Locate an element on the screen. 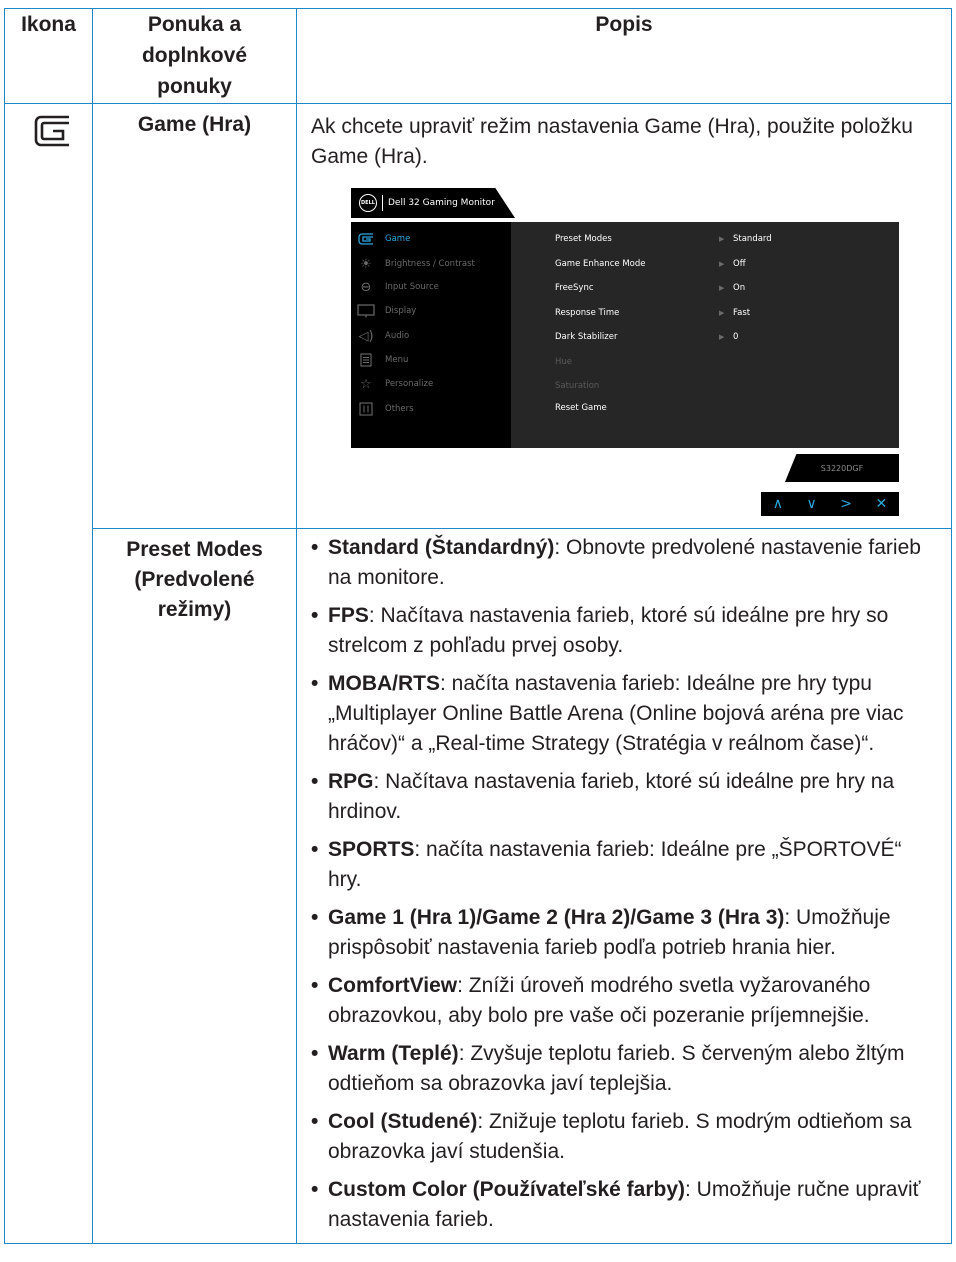  osd-setting-value: Standard is located at coordinates (752, 239).